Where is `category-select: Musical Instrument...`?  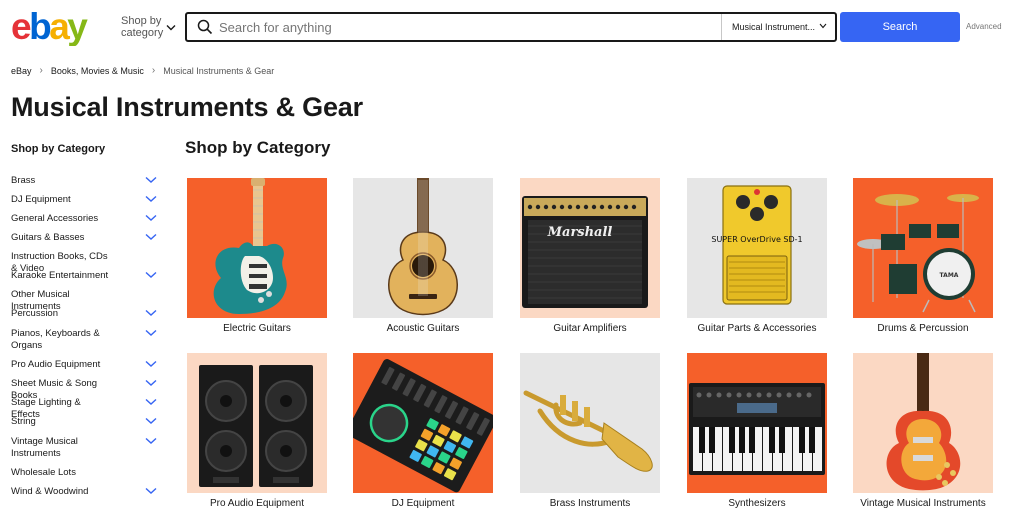
category-select: Musical Instrument... is located at coordinates (778, 27).